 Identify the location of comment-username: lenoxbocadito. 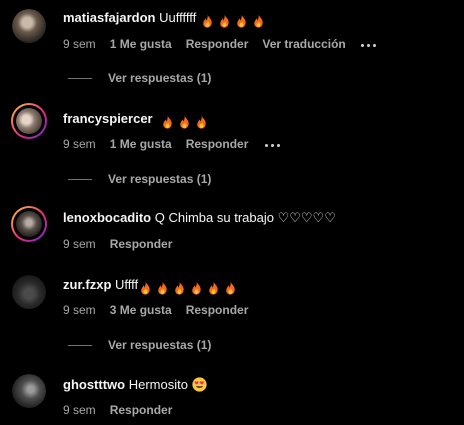
(107, 217).